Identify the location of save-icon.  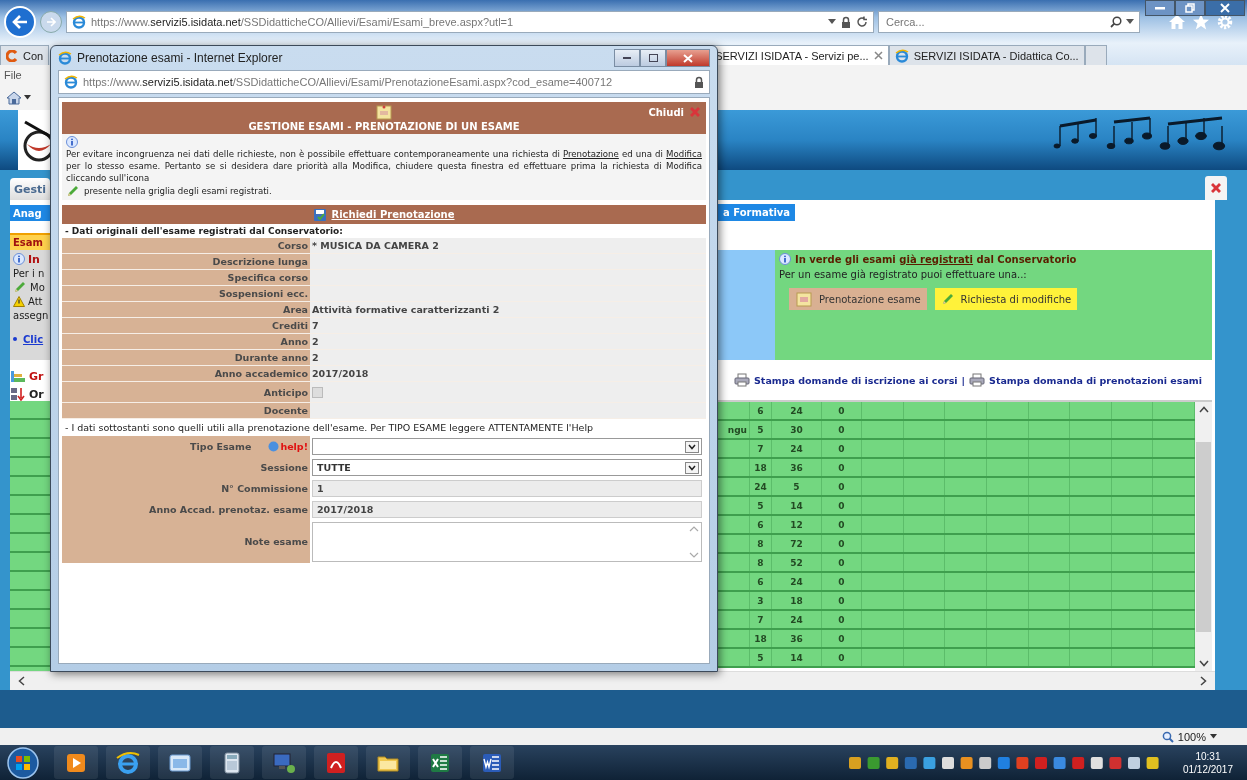
(320, 214).